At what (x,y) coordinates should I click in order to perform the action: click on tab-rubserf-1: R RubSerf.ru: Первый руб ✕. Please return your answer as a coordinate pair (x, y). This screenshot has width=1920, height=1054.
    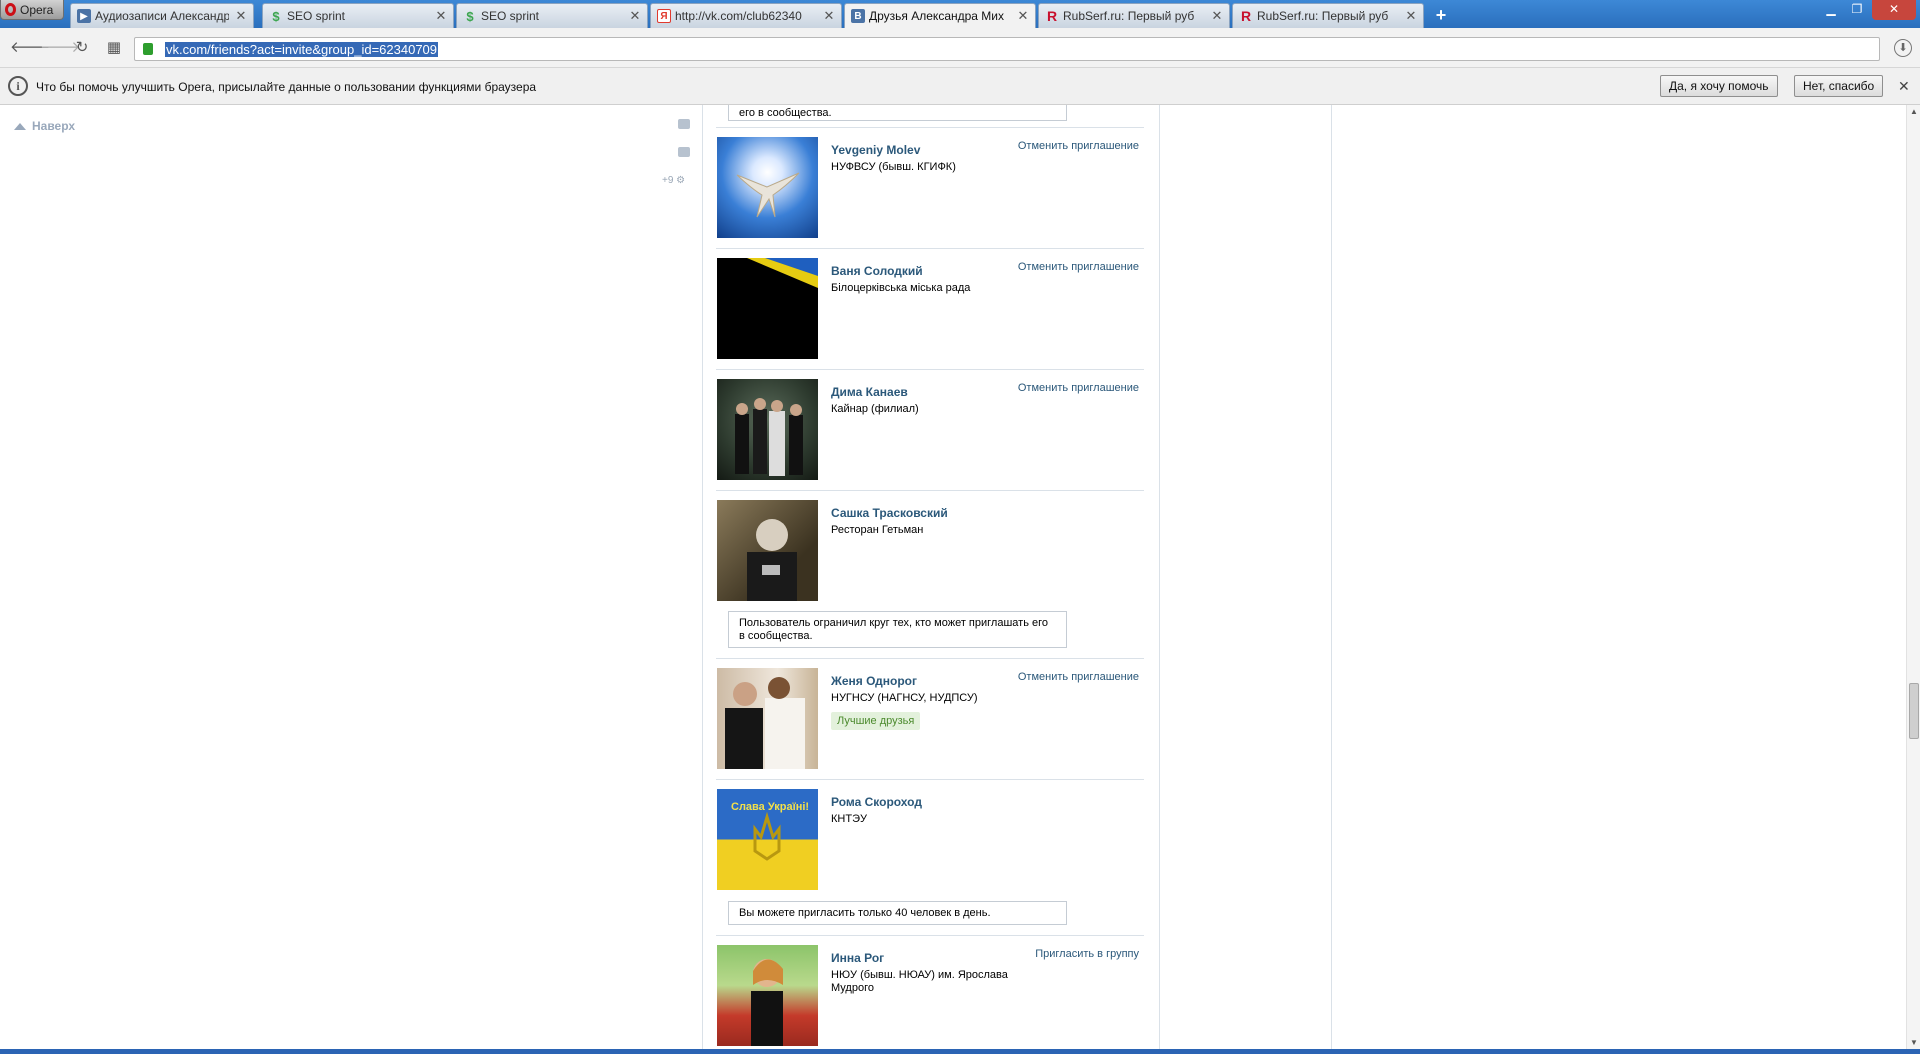
    Looking at the image, I should click on (1134, 15).